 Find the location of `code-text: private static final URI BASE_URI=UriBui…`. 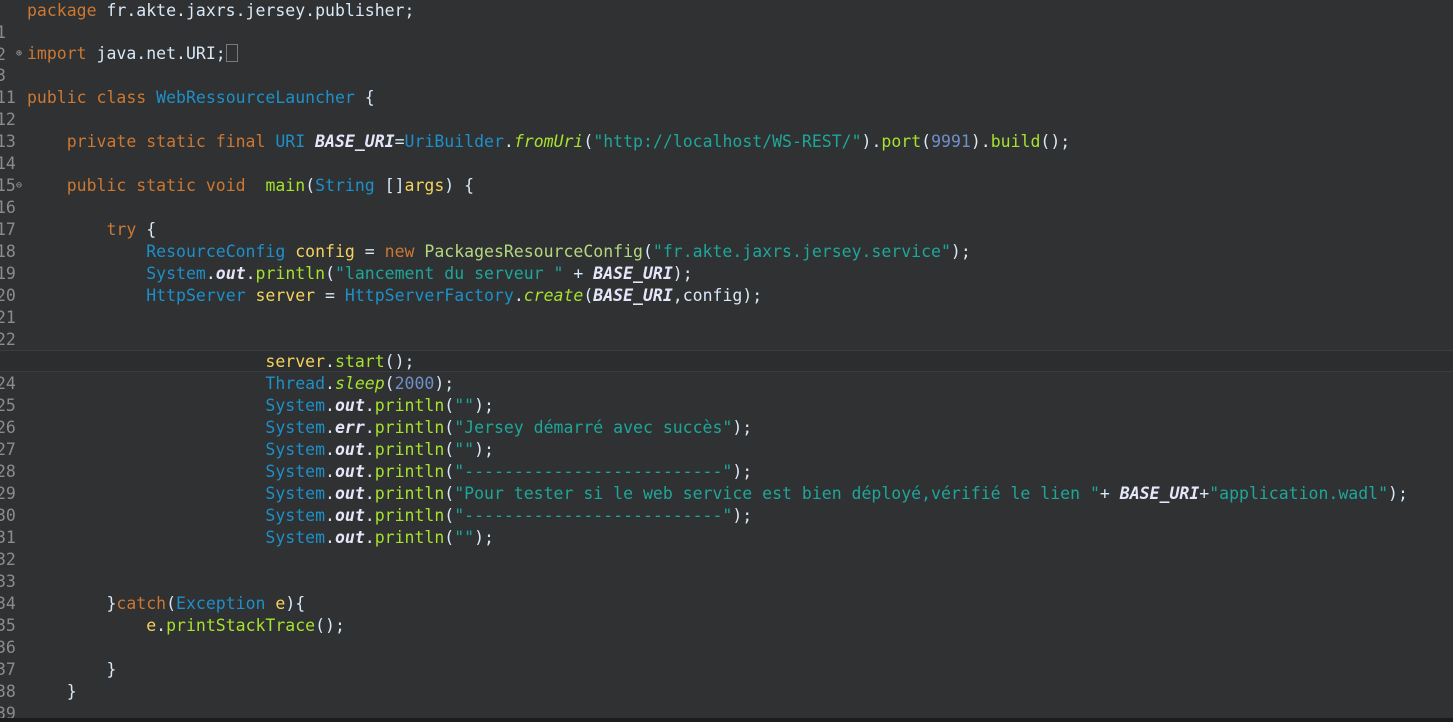

code-text: private static final URI BASE_URI=UriBui… is located at coordinates (568, 141).